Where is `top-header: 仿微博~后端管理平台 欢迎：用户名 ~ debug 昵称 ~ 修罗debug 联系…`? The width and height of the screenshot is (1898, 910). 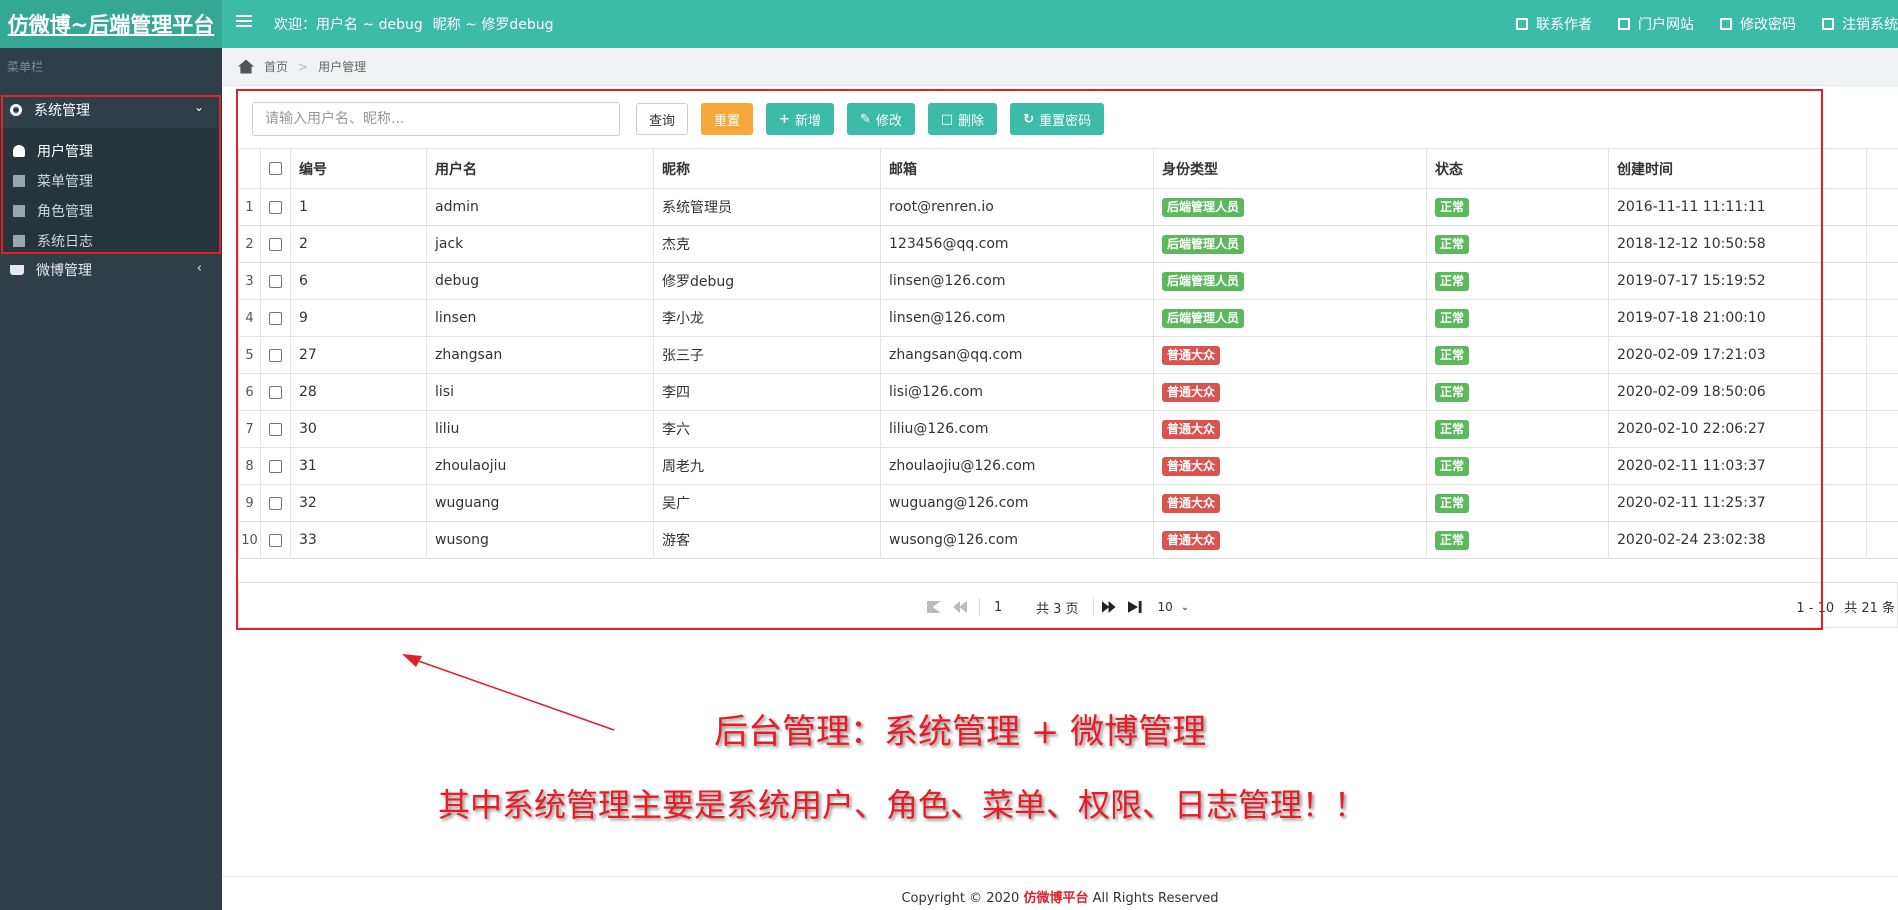 top-header: 仿微博~后端管理平台 欢迎：用户名 ~ debug 昵称 ~ 修罗debug 联系… is located at coordinates (949, 24).